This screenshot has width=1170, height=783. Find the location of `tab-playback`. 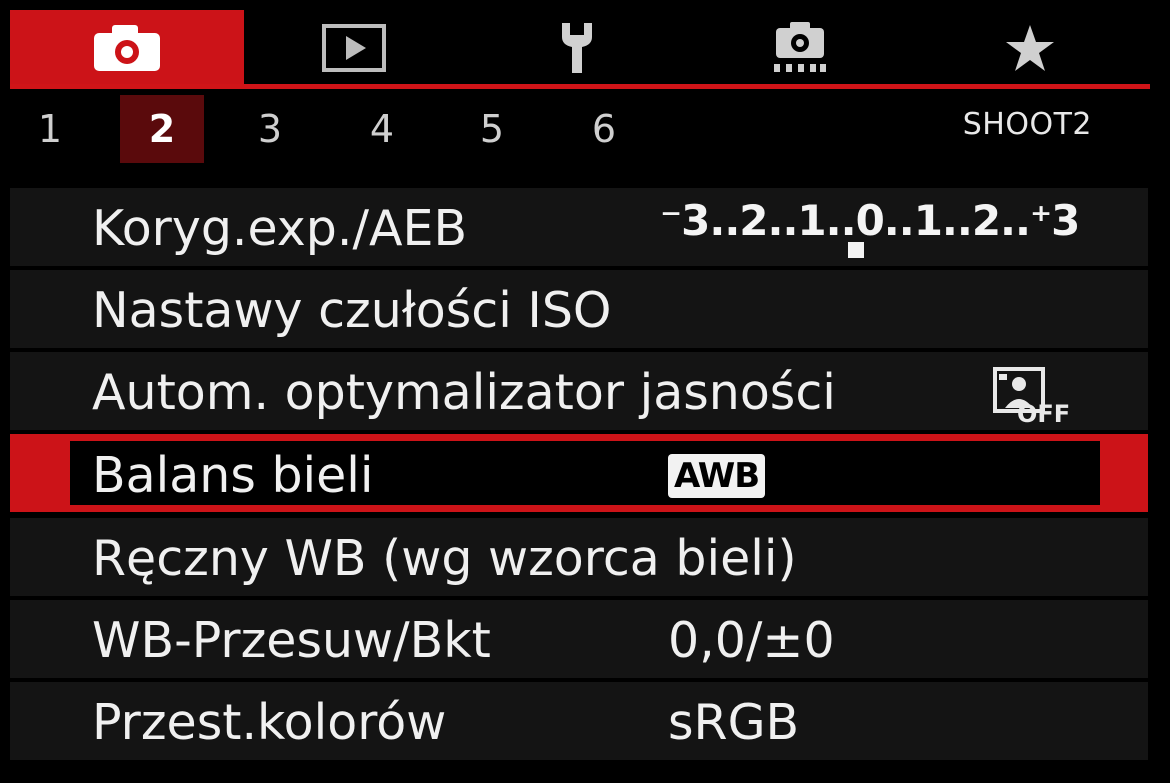

tab-playback is located at coordinates (354, 48).